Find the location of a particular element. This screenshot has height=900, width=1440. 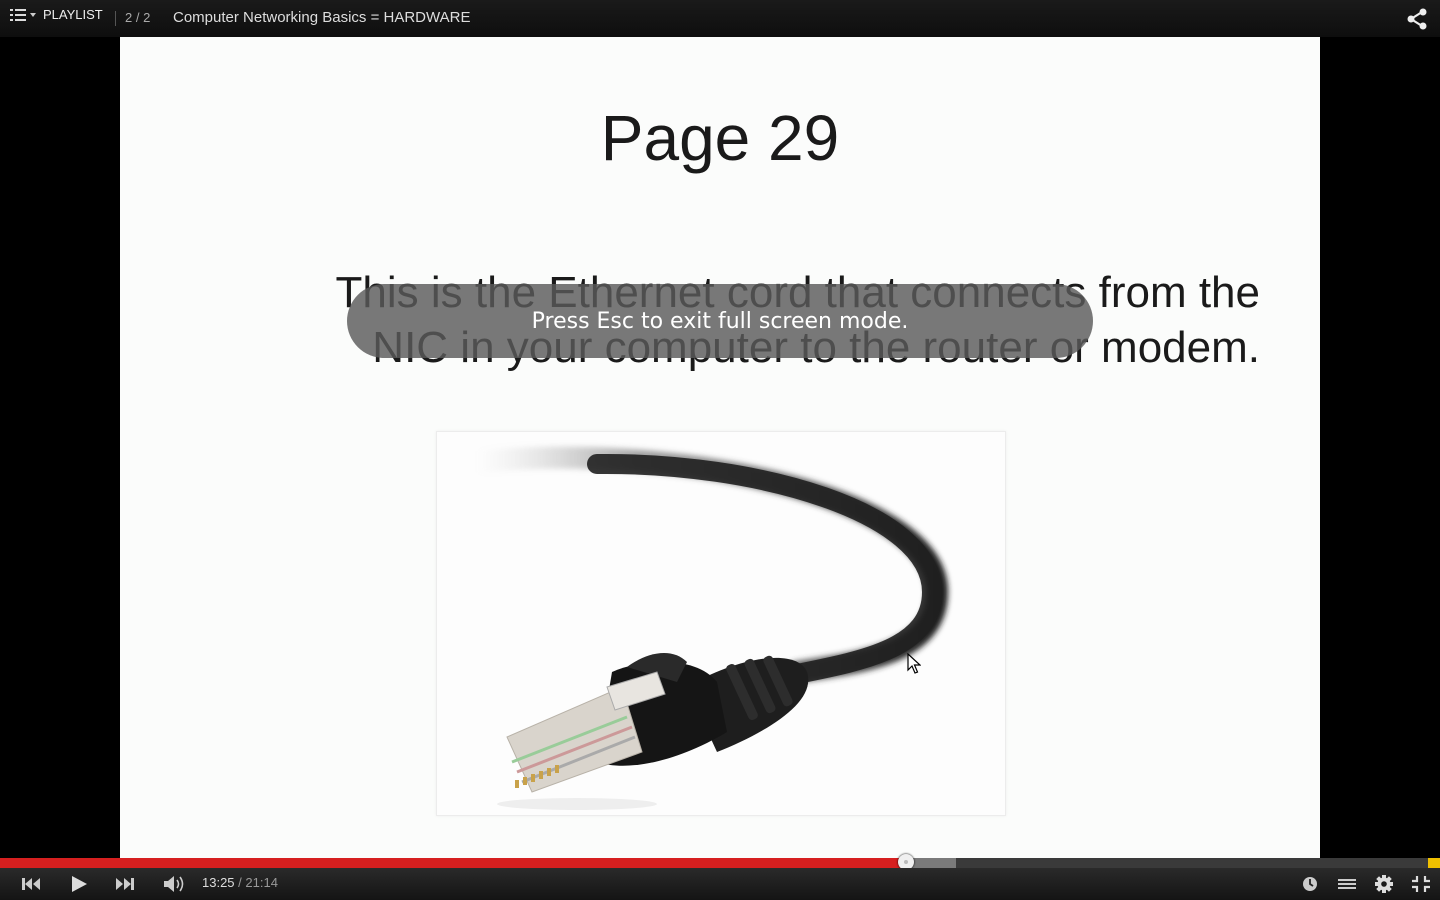

playlist-counter: 2 / 2 is located at coordinates (138, 17).